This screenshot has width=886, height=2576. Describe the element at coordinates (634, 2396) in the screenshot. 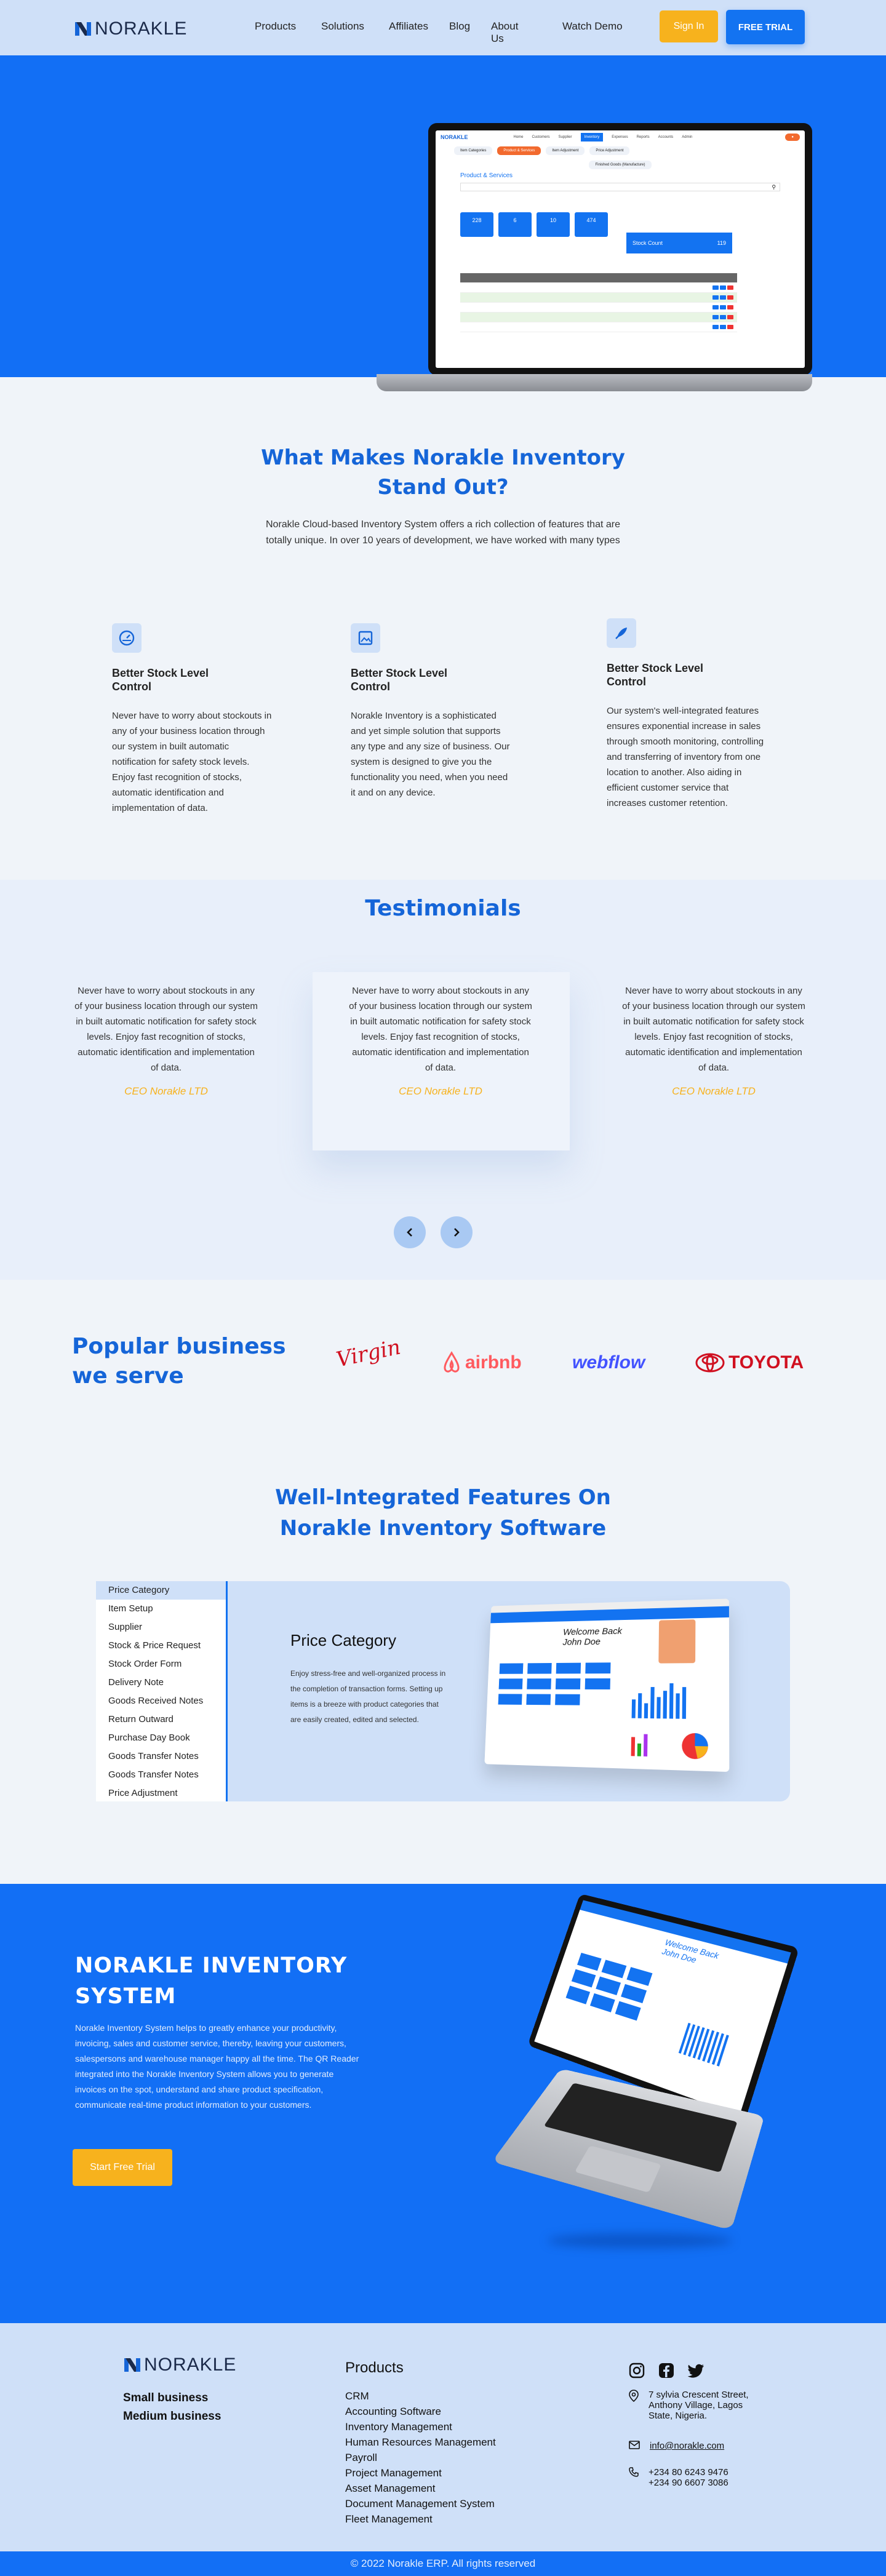

I see `location-pin-icon` at that location.